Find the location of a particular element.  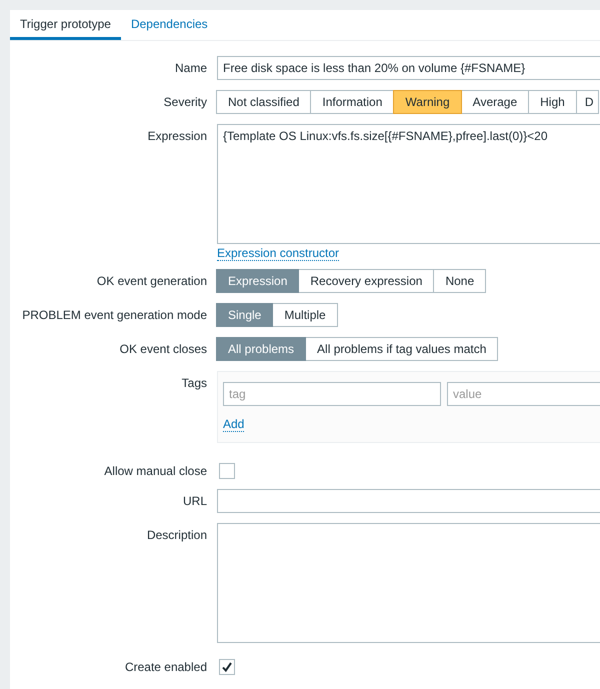

field-label: OK event generation is located at coordinates (151, 281).